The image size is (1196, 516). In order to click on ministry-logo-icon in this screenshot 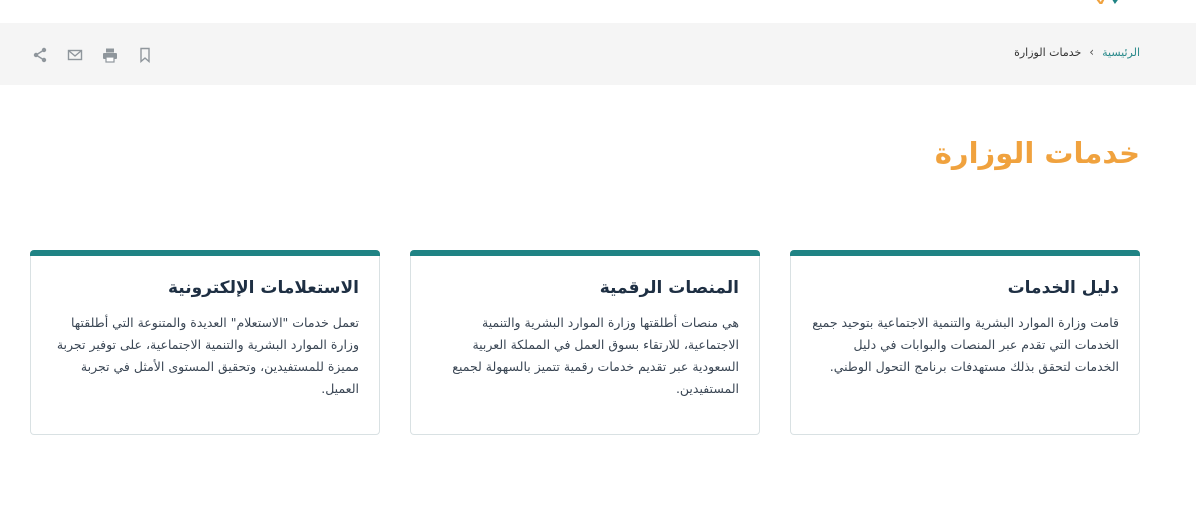, I will do `click(1108, 2)`.